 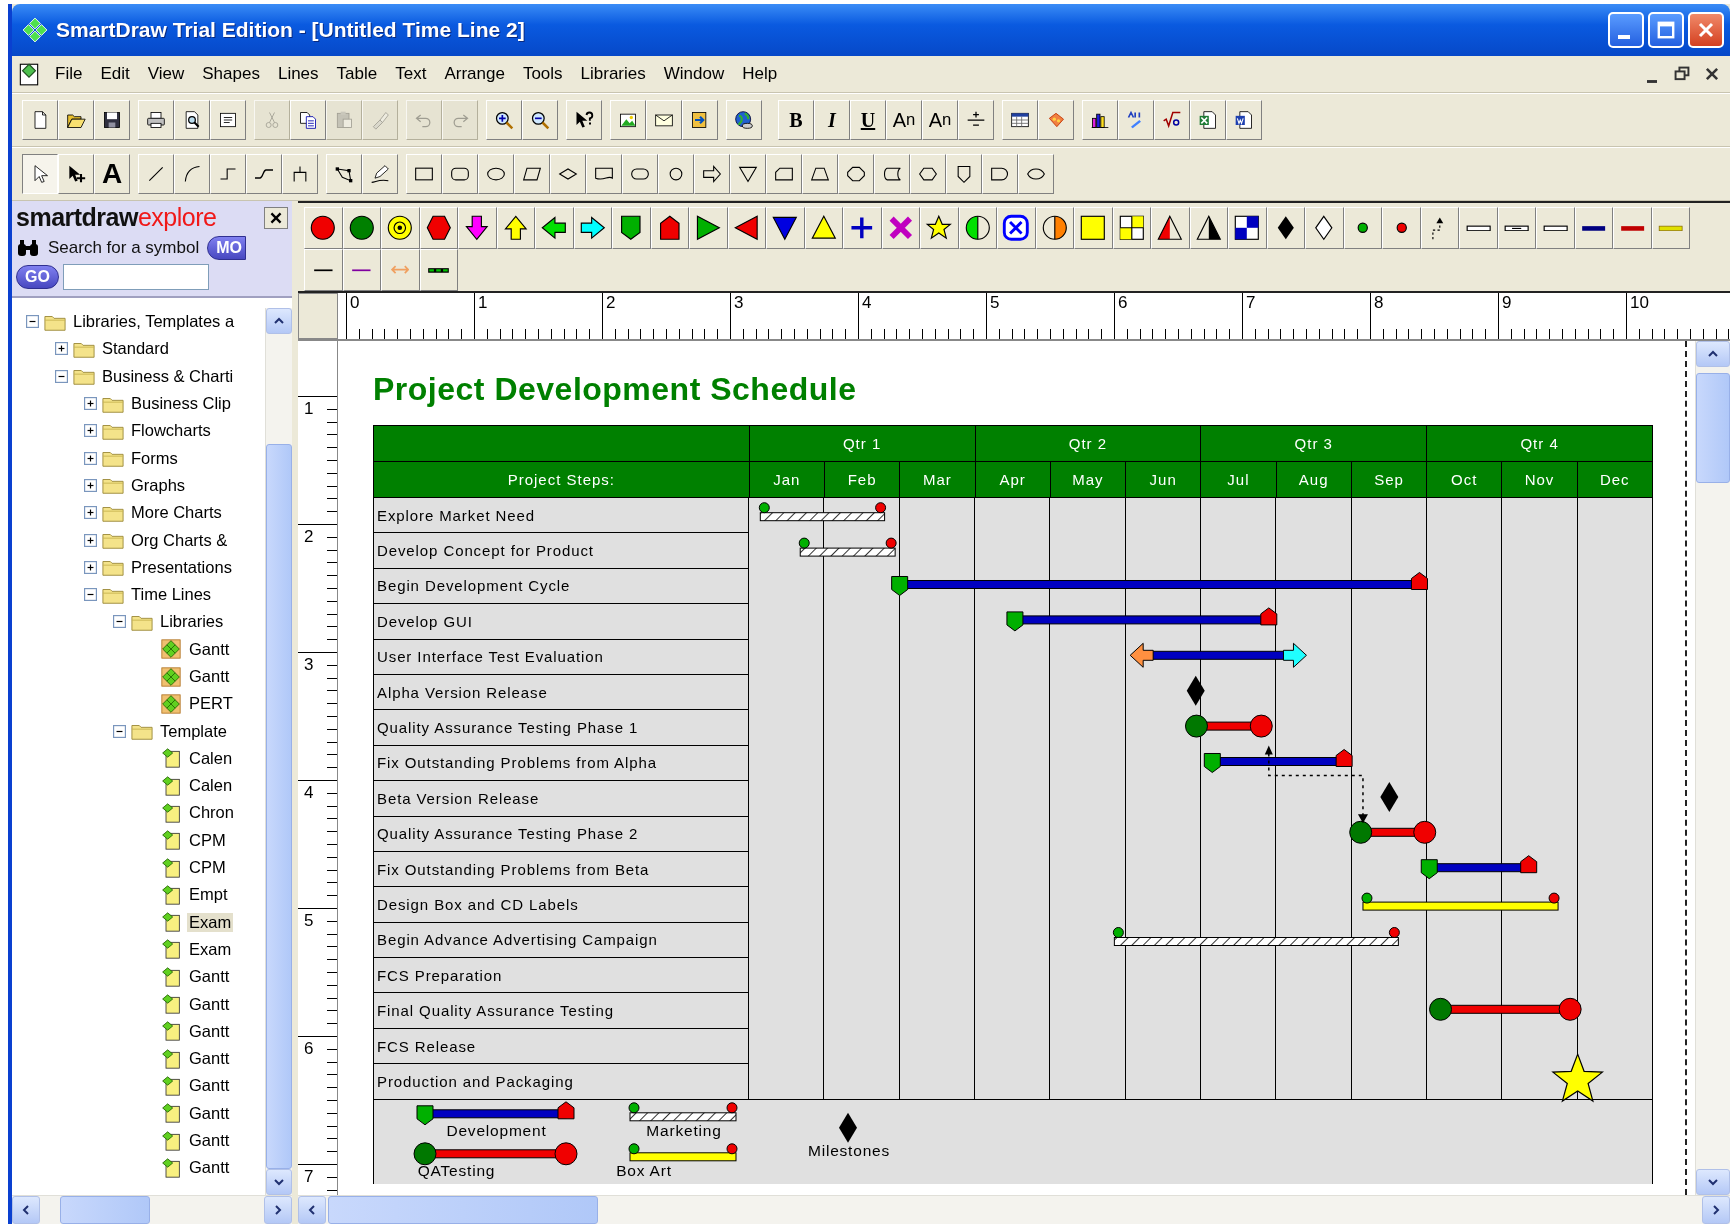 What do you see at coordinates (112, 174) in the screenshot?
I see `text-tool-button: A` at bounding box center [112, 174].